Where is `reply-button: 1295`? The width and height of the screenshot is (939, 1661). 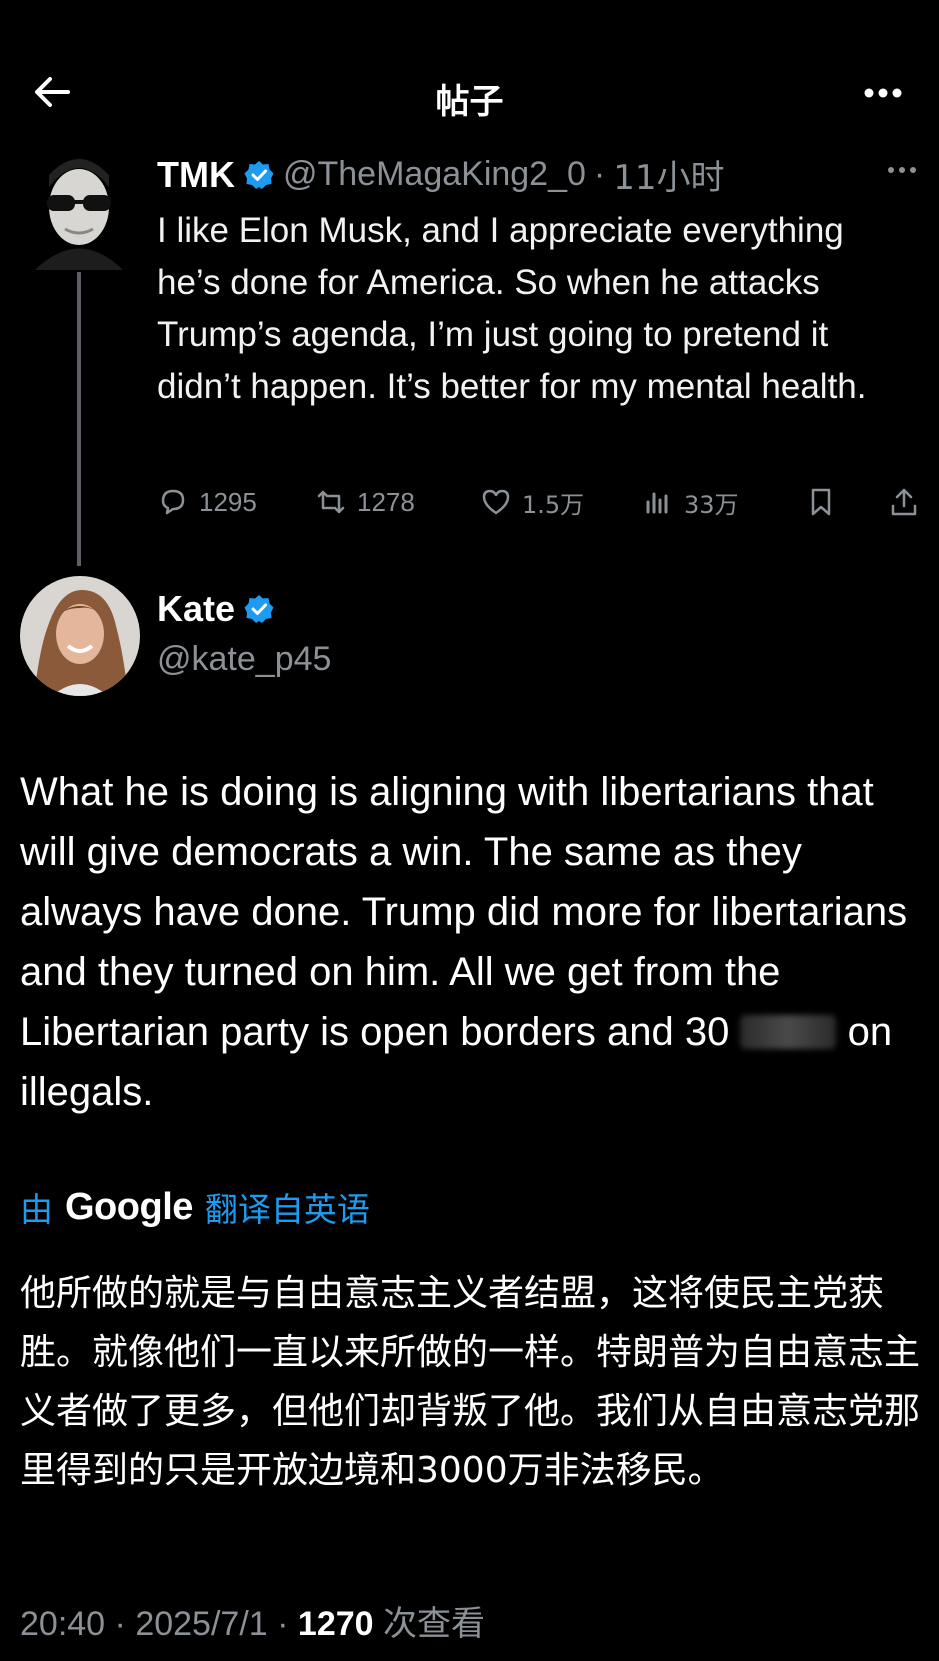
reply-button: 1295 is located at coordinates (207, 502).